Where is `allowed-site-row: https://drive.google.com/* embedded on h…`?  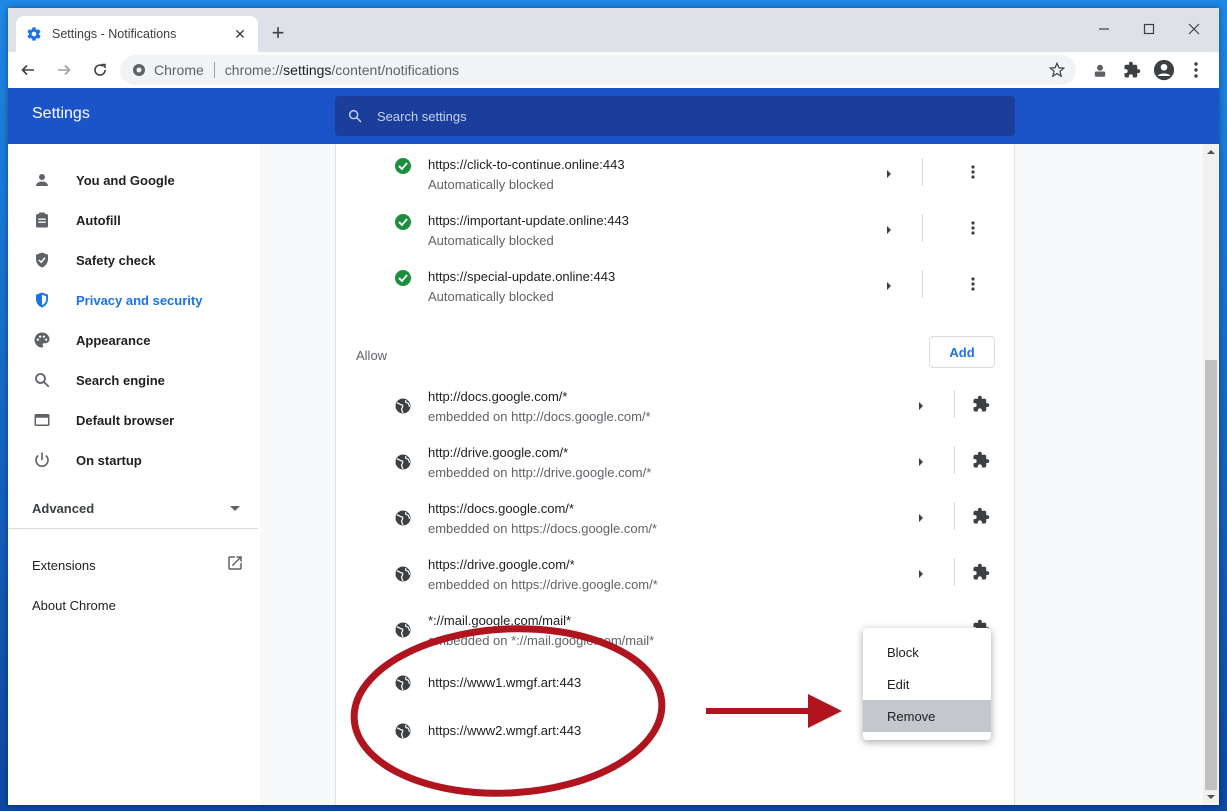 allowed-site-row: https://drive.google.com/* embedded on h… is located at coordinates (676, 576).